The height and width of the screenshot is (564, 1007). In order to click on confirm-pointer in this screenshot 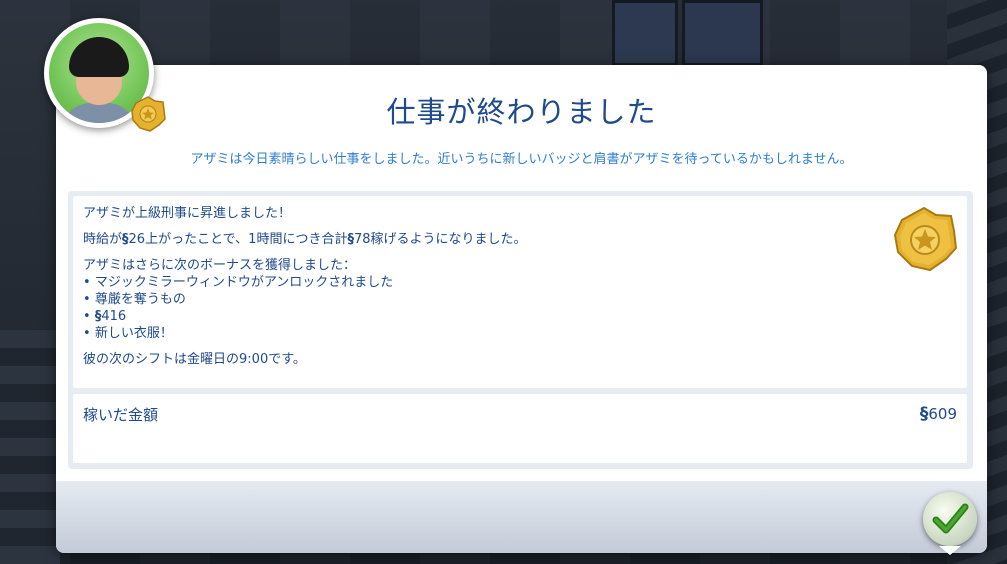, I will do `click(950, 550)`.